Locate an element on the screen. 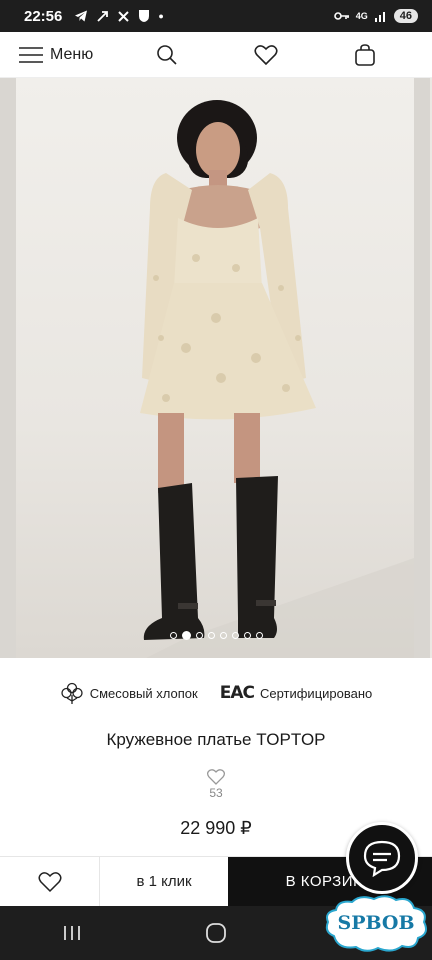 Image resolution: width=432 pixels, height=960 pixels. top-navigation: Меню is located at coordinates (216, 55).